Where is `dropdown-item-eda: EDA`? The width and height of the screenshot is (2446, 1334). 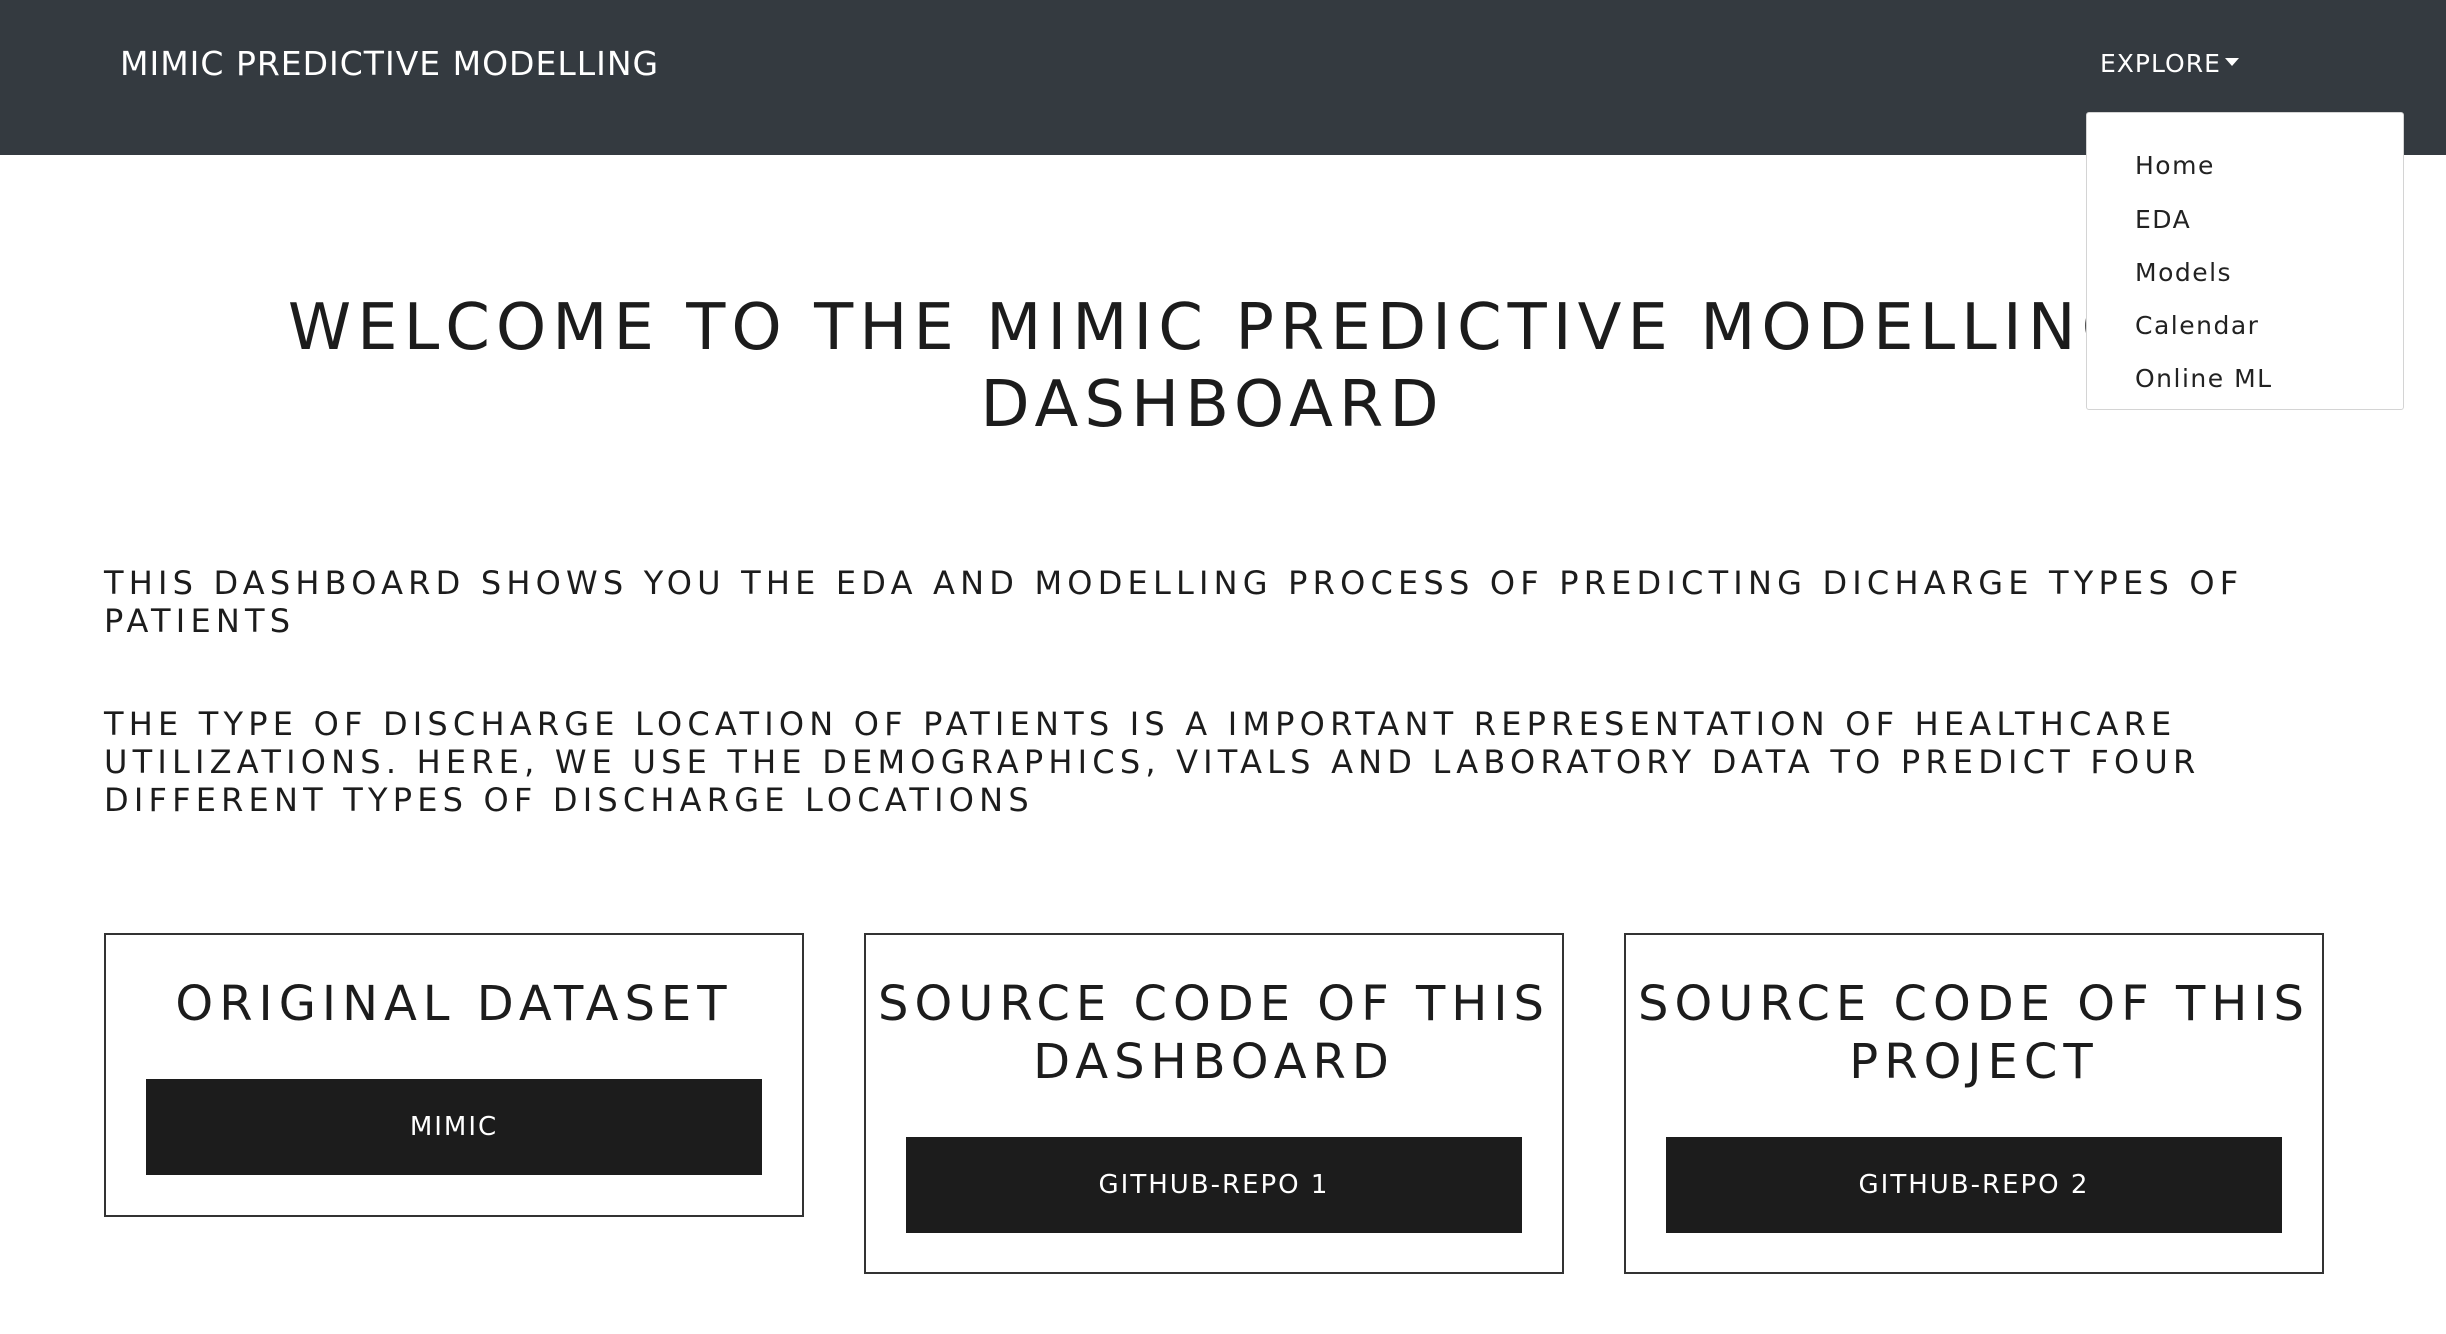
dropdown-item-eda: EDA is located at coordinates (2245, 216).